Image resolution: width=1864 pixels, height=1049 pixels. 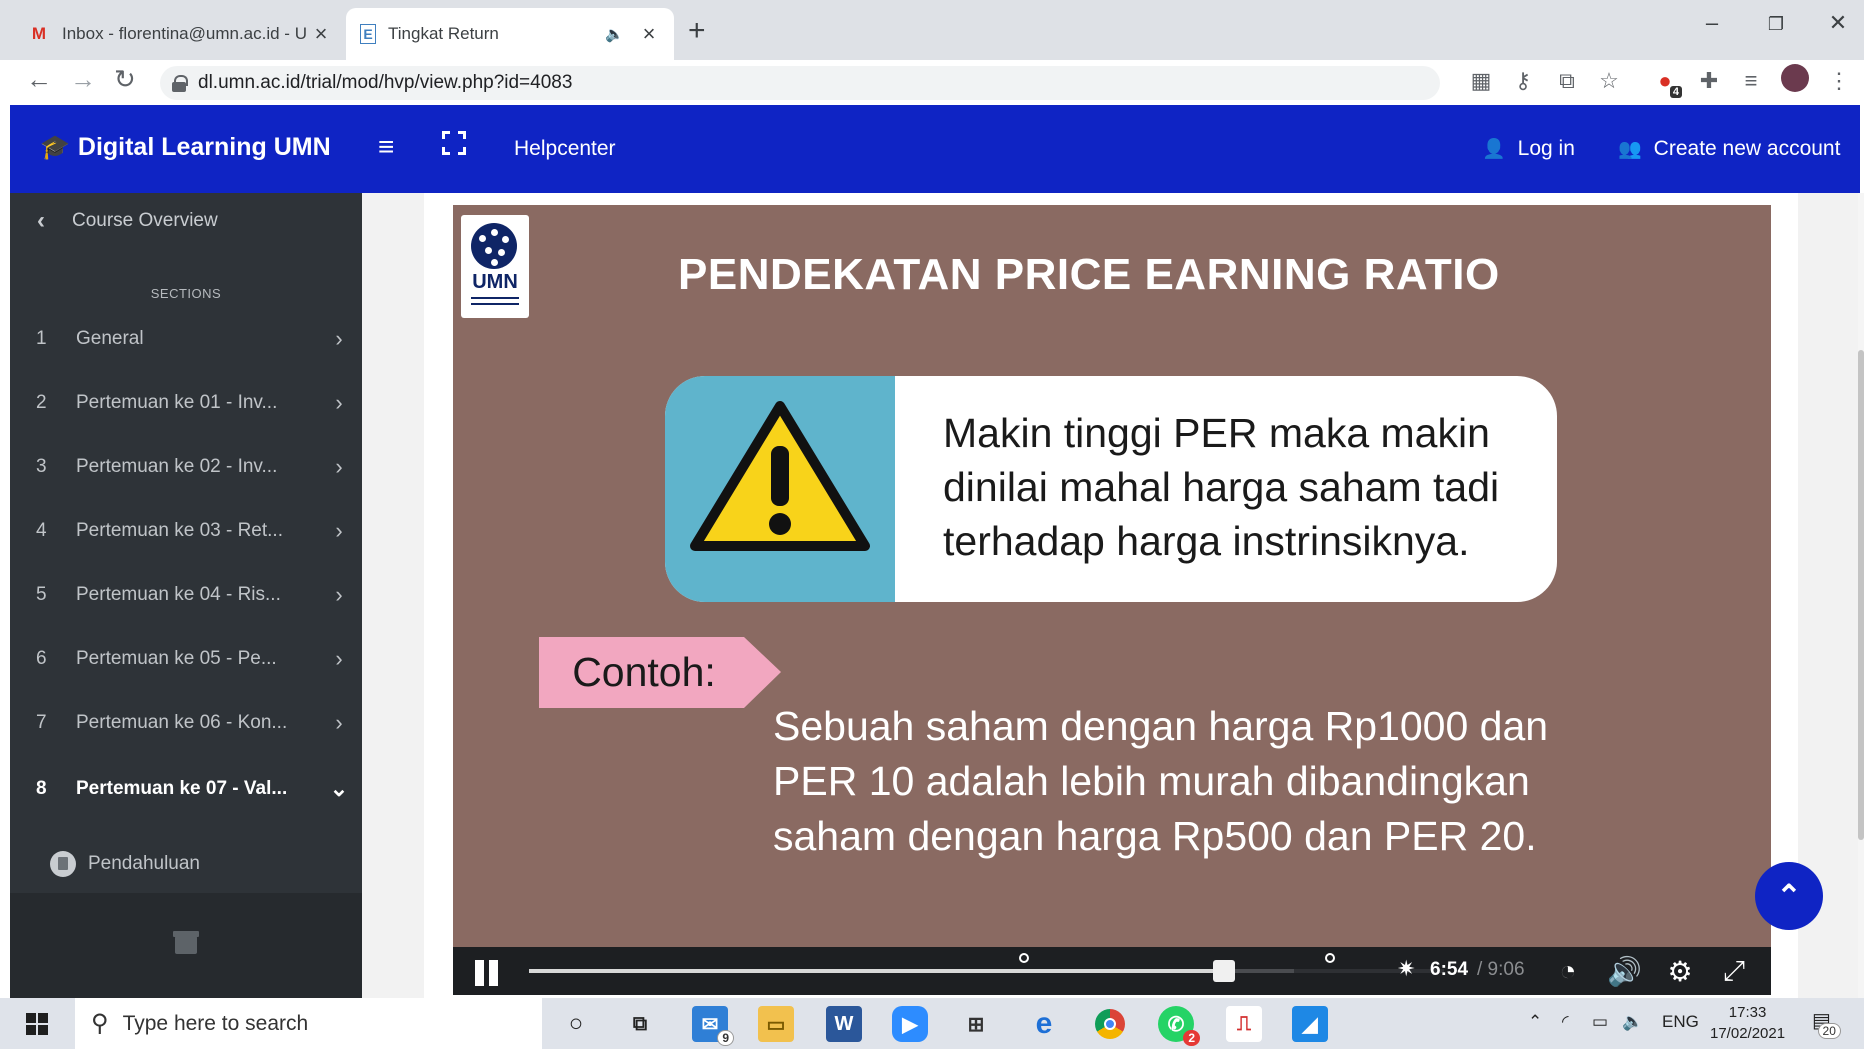 What do you see at coordinates (1839, 81) in the screenshot?
I see `menu-kebab-icon: ⋮` at bounding box center [1839, 81].